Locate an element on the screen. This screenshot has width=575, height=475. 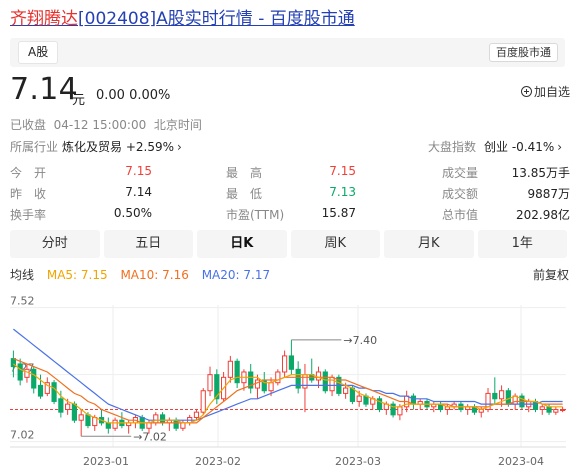
legend-ma5: MA5: 7.15 is located at coordinates (77, 275).